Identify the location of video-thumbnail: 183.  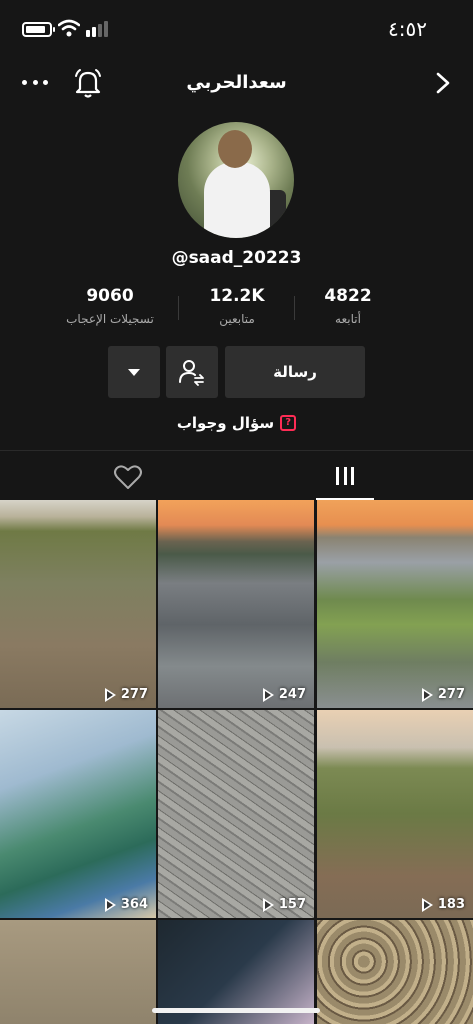
(395, 814).